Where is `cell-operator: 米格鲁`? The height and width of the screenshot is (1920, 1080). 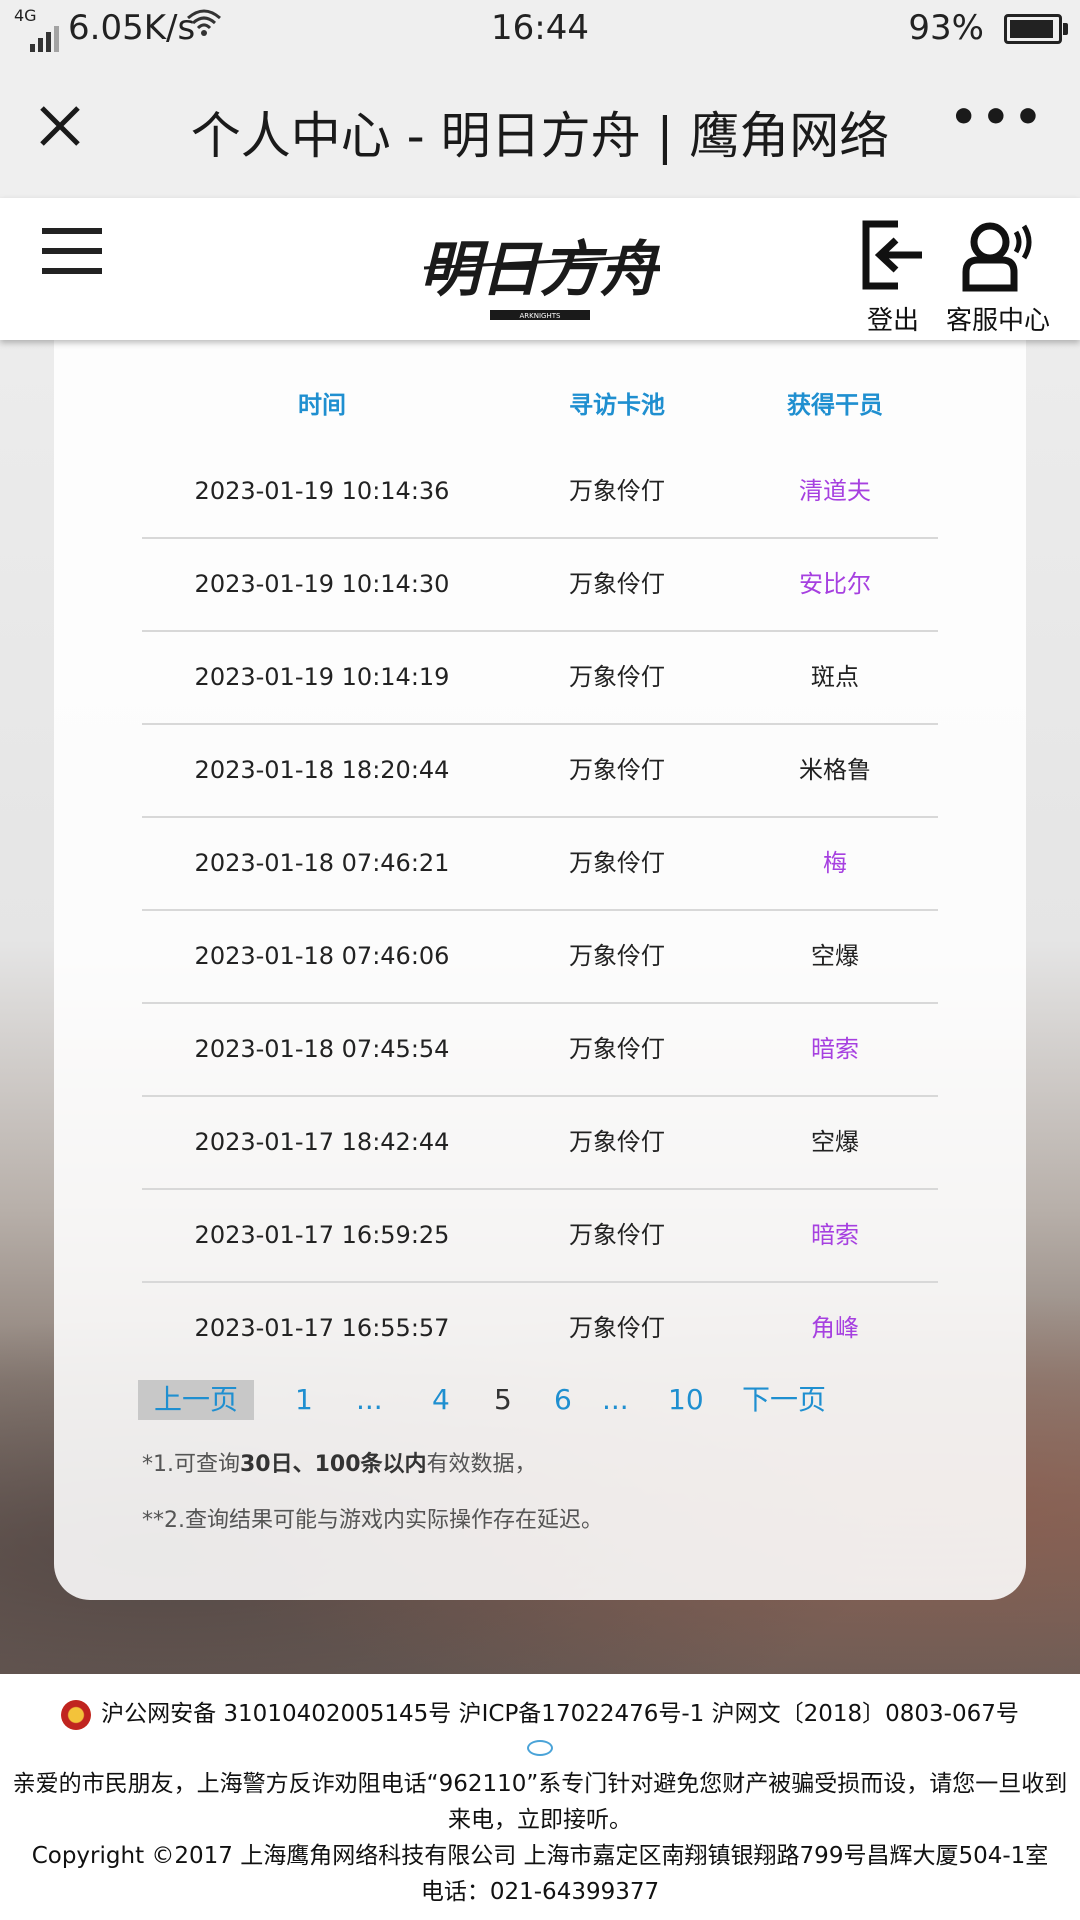
cell-operator: 米格鲁 is located at coordinates (835, 770).